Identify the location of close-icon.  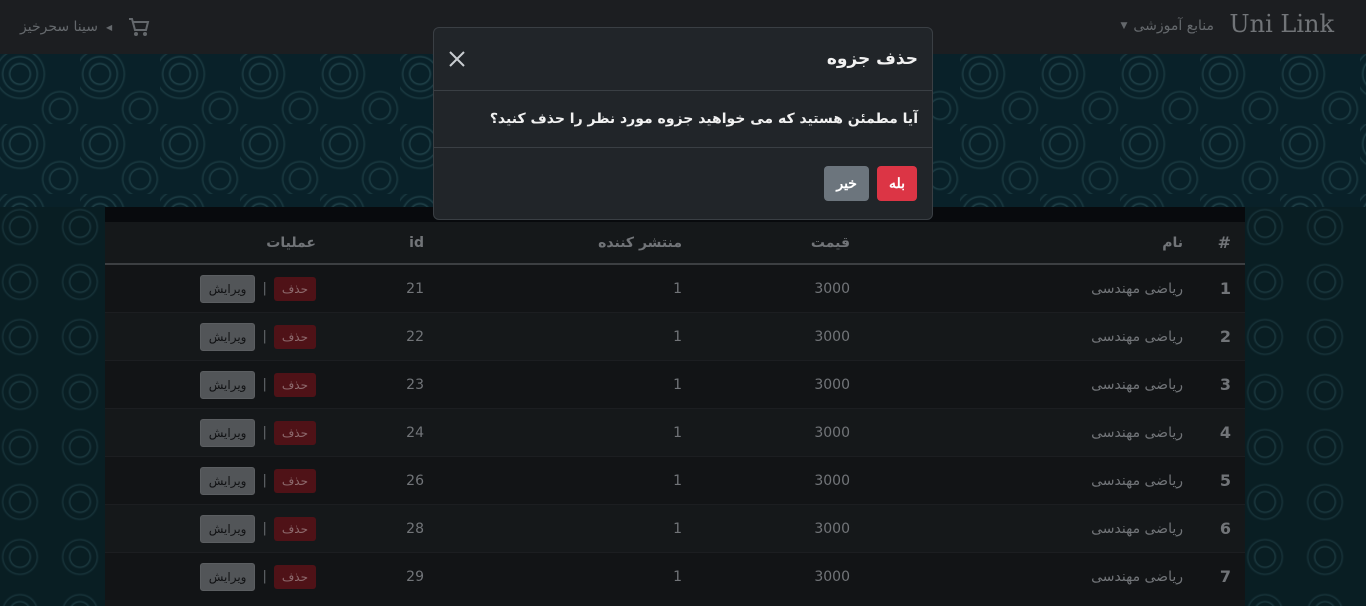
(457, 59).